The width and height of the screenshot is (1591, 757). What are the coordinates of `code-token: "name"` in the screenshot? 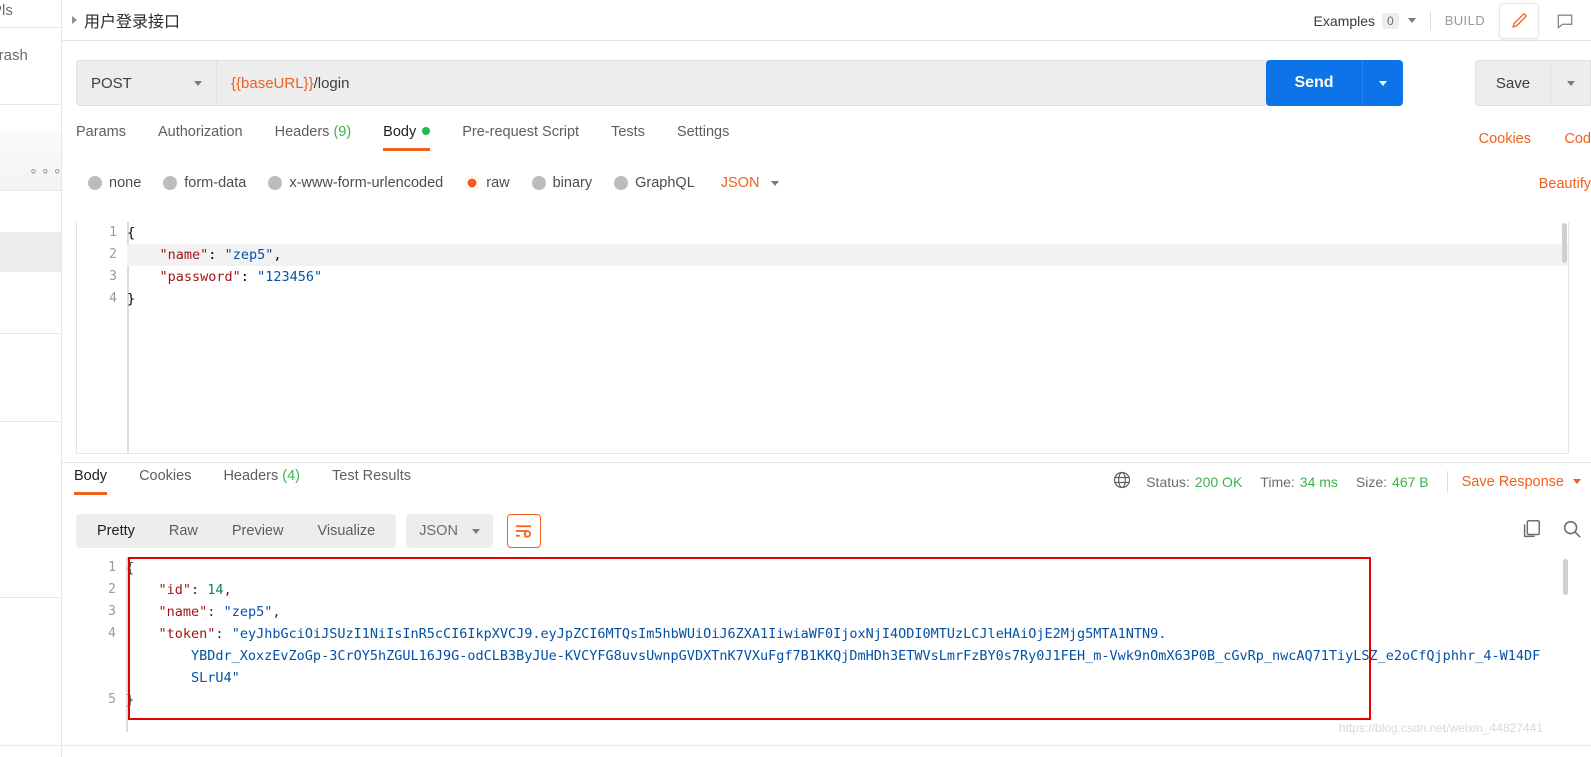 It's located at (183, 612).